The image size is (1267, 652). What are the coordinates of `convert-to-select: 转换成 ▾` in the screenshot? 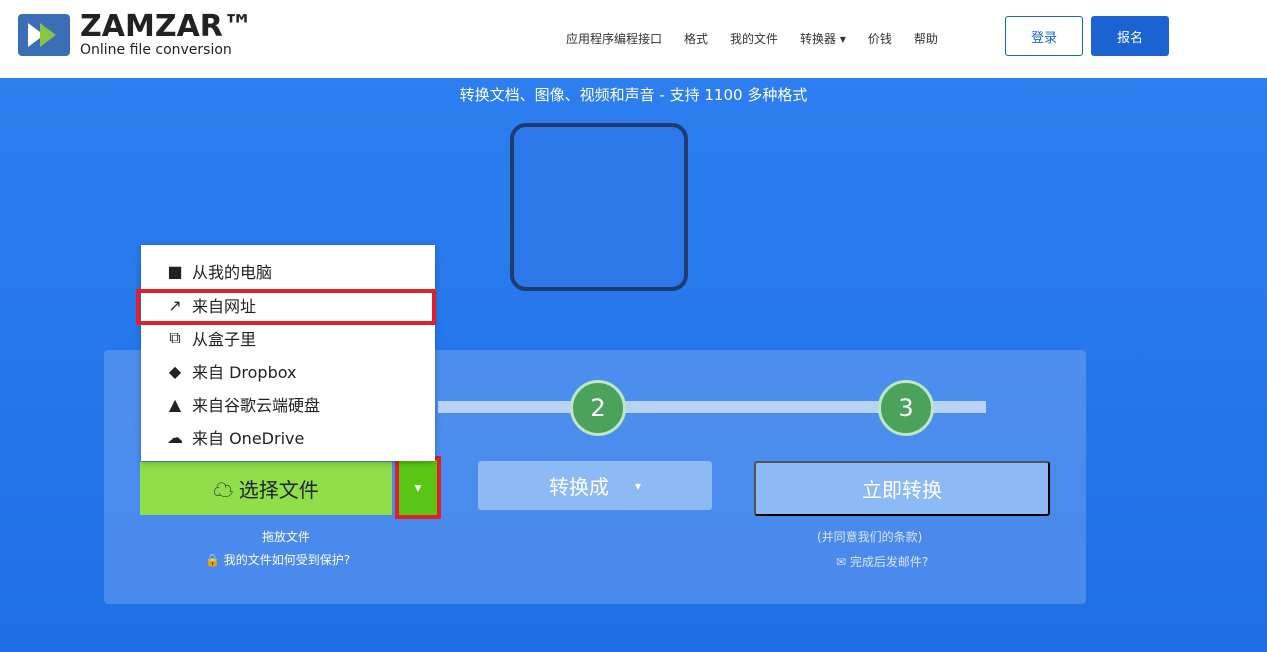 It's located at (595, 485).